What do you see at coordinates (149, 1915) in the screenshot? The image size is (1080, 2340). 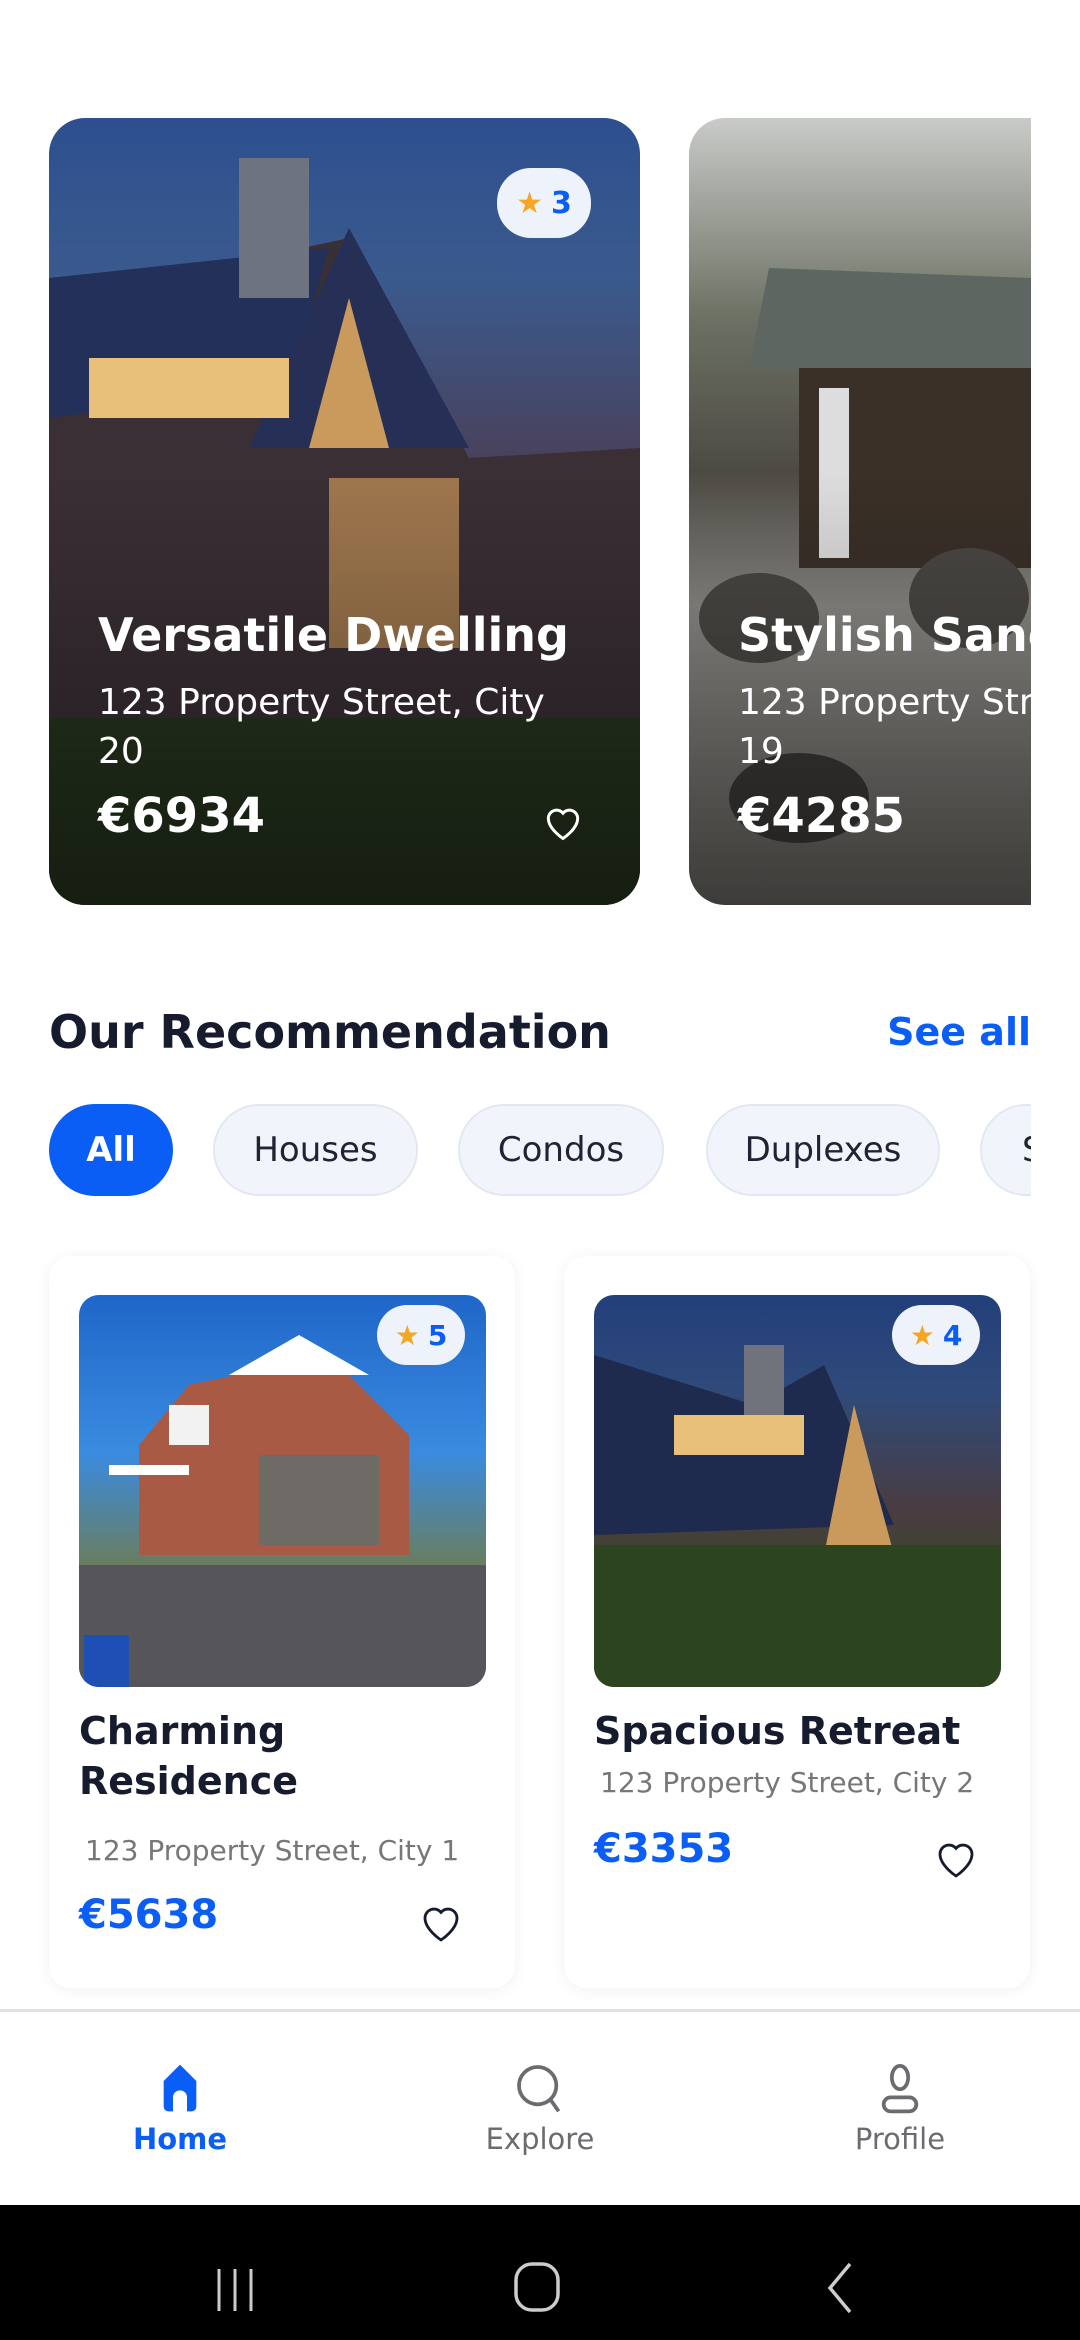 I see `property-price: €5638` at bounding box center [149, 1915].